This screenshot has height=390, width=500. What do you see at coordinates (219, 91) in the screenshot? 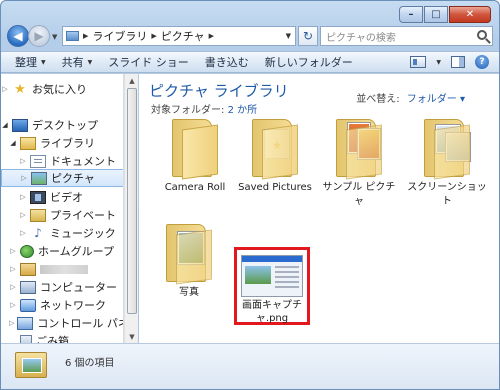
I see `library-title: ピクチャ ライブラリ` at bounding box center [219, 91].